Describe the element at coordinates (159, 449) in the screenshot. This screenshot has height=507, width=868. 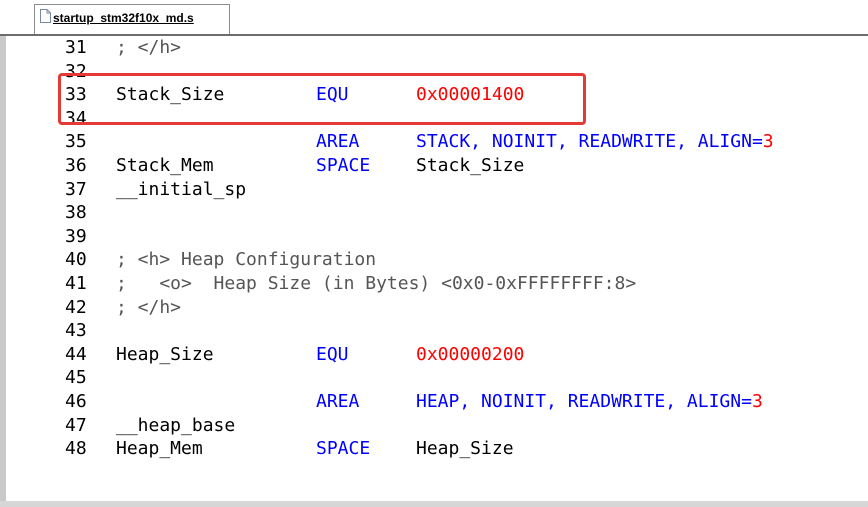
I see `code-label: Heap_Mem` at that location.